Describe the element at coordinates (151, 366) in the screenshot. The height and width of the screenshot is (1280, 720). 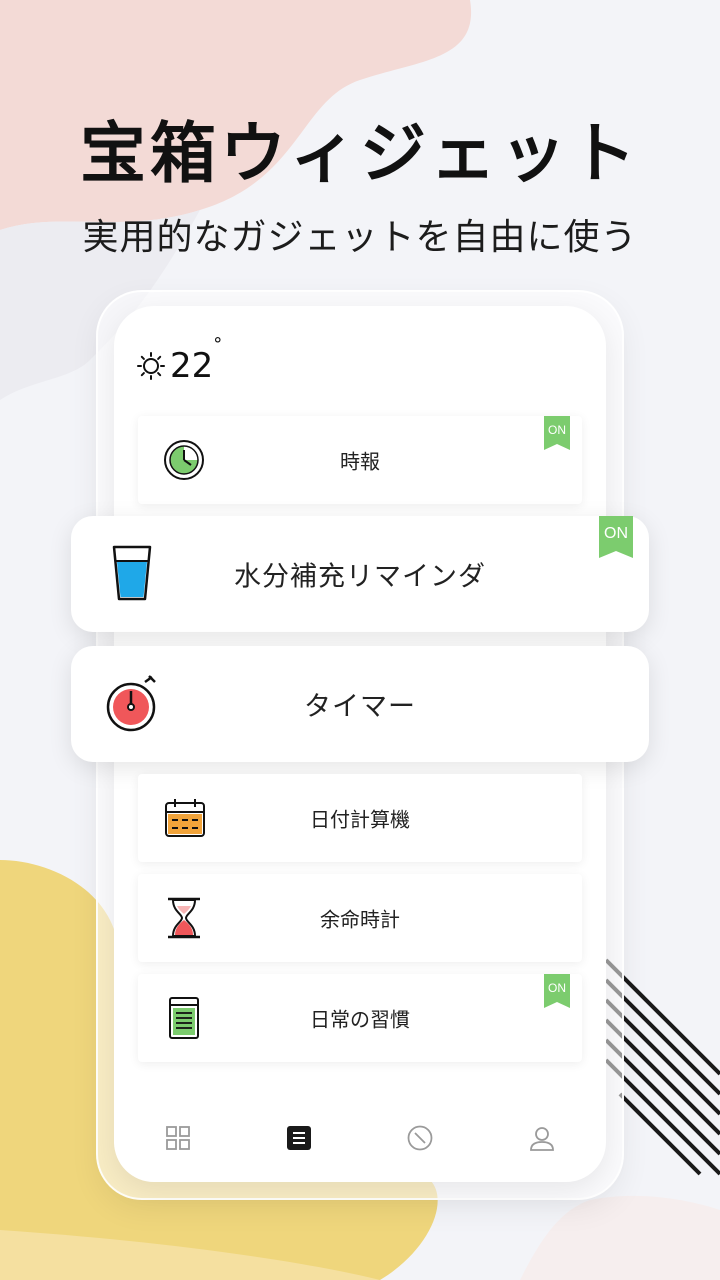
I see `sun-icon` at that location.